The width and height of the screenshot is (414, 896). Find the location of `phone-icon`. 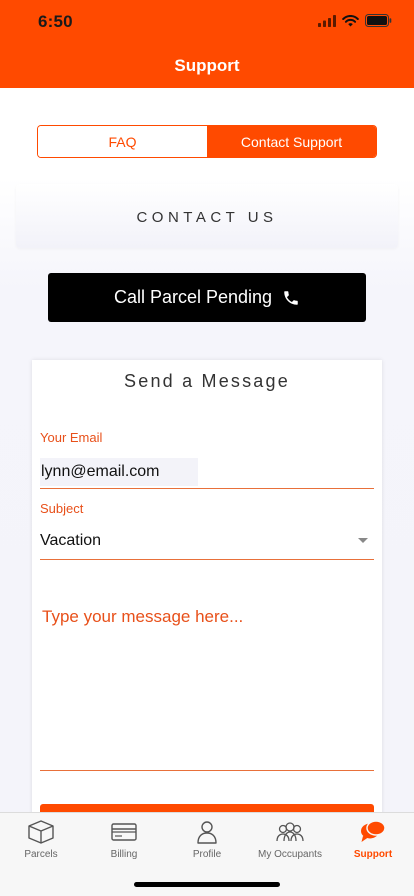

phone-icon is located at coordinates (291, 297).